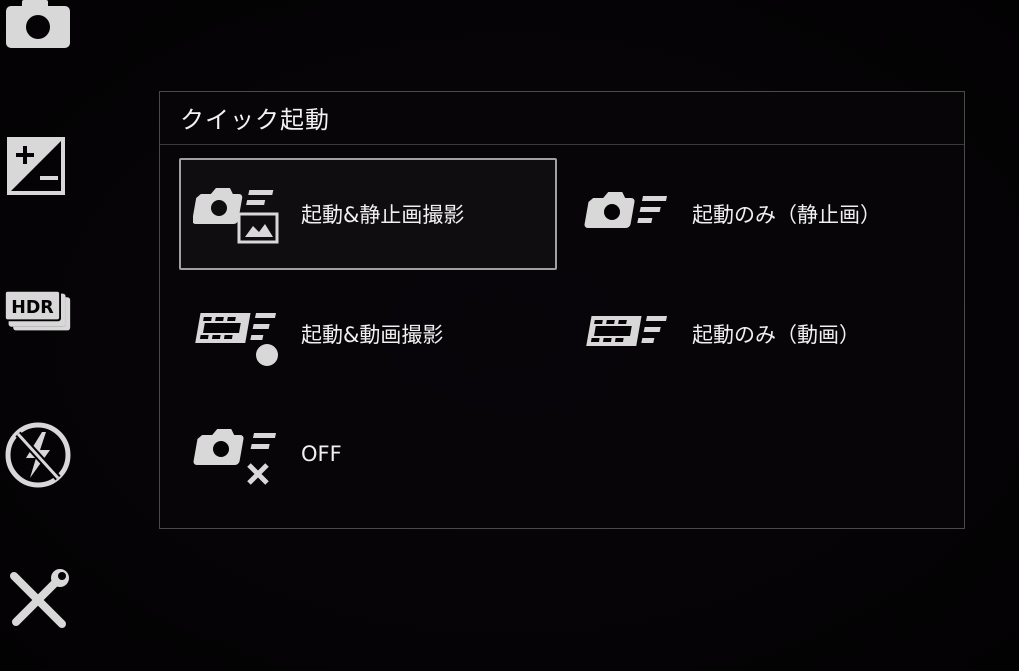  What do you see at coordinates (38, 455) in the screenshot?
I see `flash-off-icon` at bounding box center [38, 455].